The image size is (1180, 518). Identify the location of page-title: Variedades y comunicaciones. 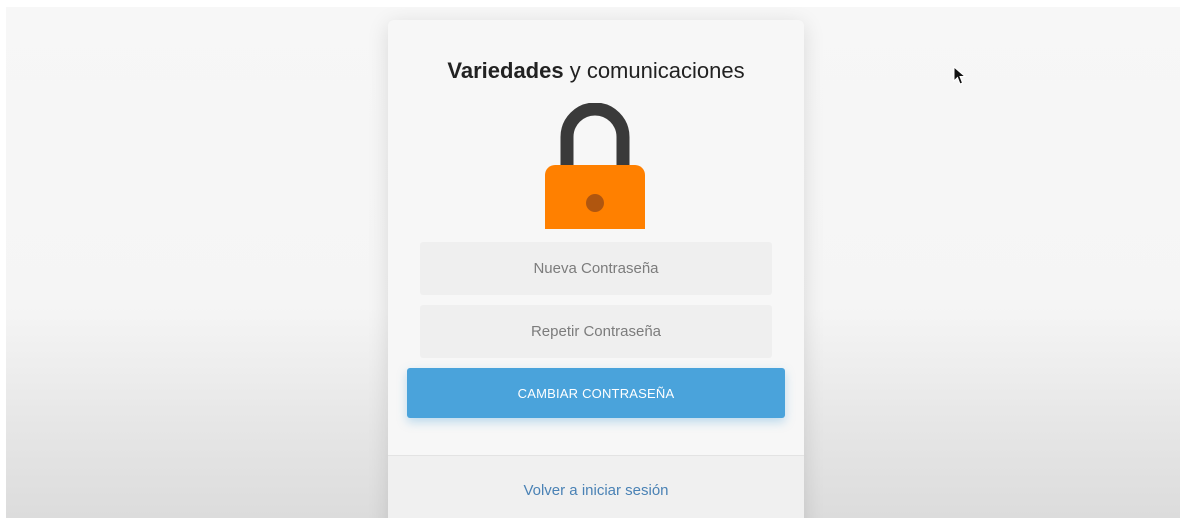
(596, 71).